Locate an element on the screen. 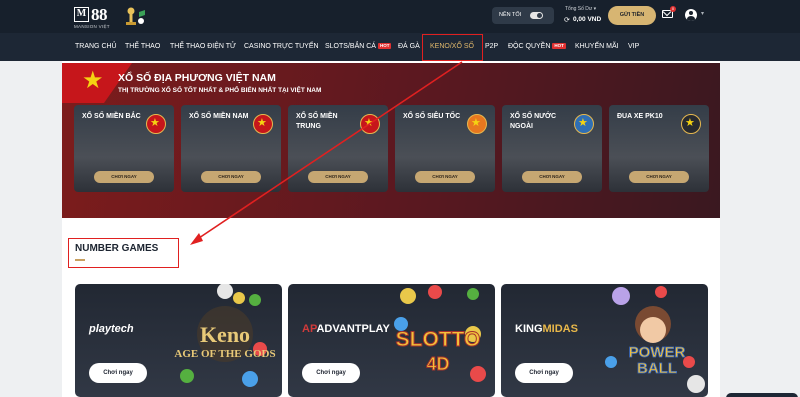 The width and height of the screenshot is (800, 397). slotto-art-text: SLOTTO is located at coordinates (438, 339).